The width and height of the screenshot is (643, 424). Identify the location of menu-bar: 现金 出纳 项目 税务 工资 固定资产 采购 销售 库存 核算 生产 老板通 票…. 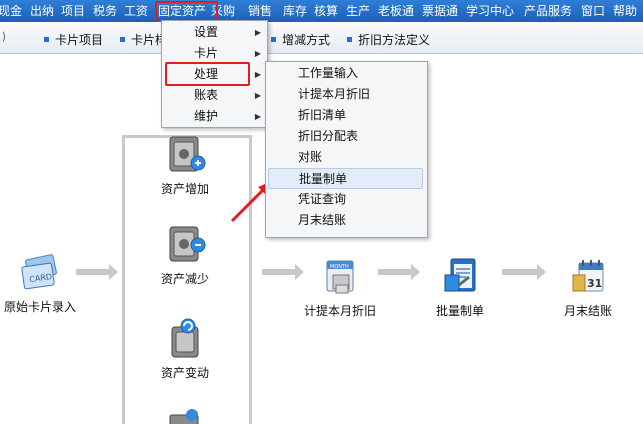
(321, 11).